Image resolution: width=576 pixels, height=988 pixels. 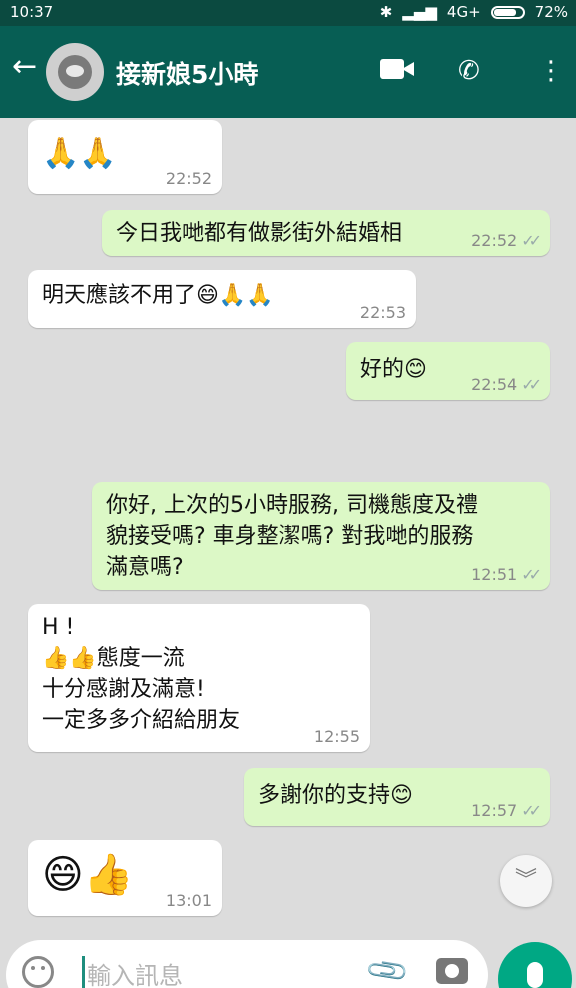 I want to click on message-text: 好的😊, so click(x=393, y=369).